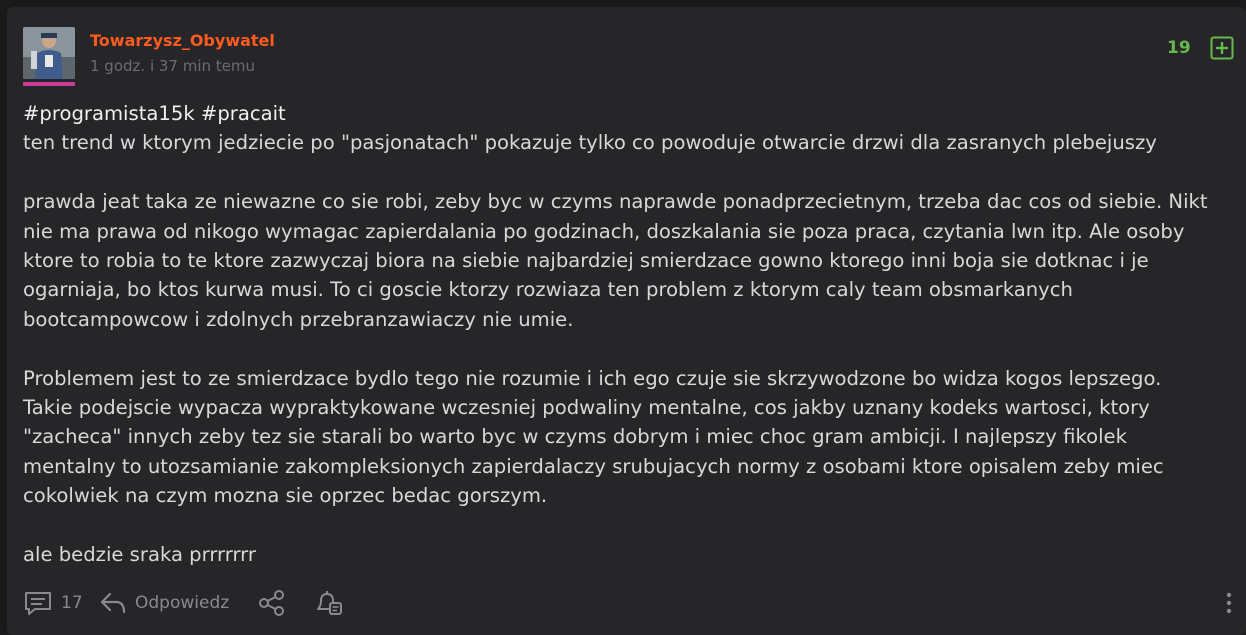  Describe the element at coordinates (628, 113) in the screenshot. I see `post-tags: #programista15k #pracait` at that location.